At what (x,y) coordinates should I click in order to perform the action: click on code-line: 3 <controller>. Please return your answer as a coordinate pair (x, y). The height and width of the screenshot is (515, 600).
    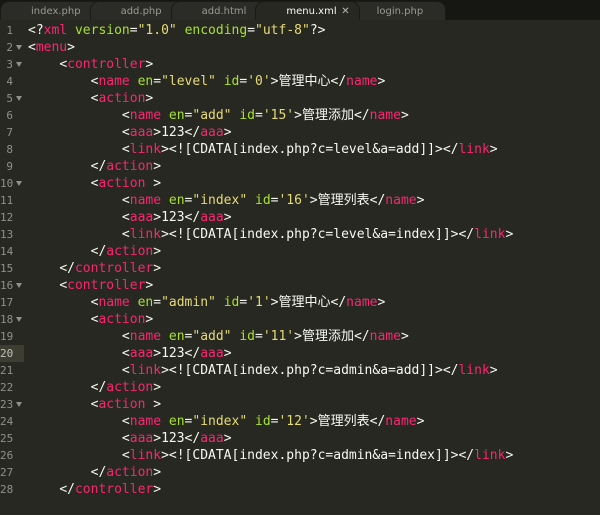
    Looking at the image, I should click on (300, 64).